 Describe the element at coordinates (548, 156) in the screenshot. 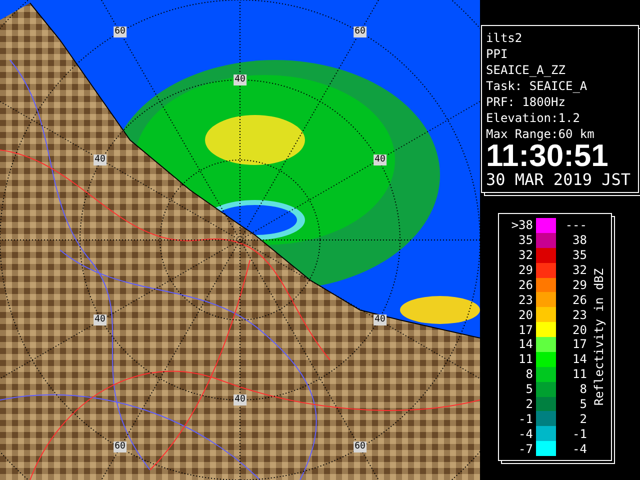

I see `time-text: 11:30:51` at that location.